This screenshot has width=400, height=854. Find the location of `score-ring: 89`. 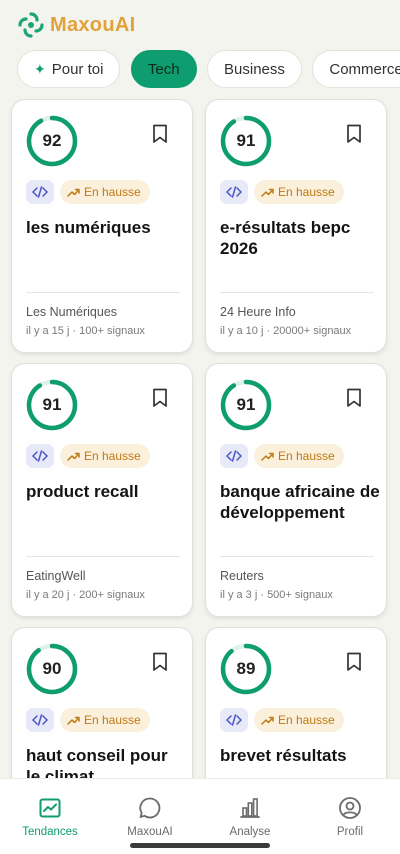

score-ring: 89 is located at coordinates (246, 669).